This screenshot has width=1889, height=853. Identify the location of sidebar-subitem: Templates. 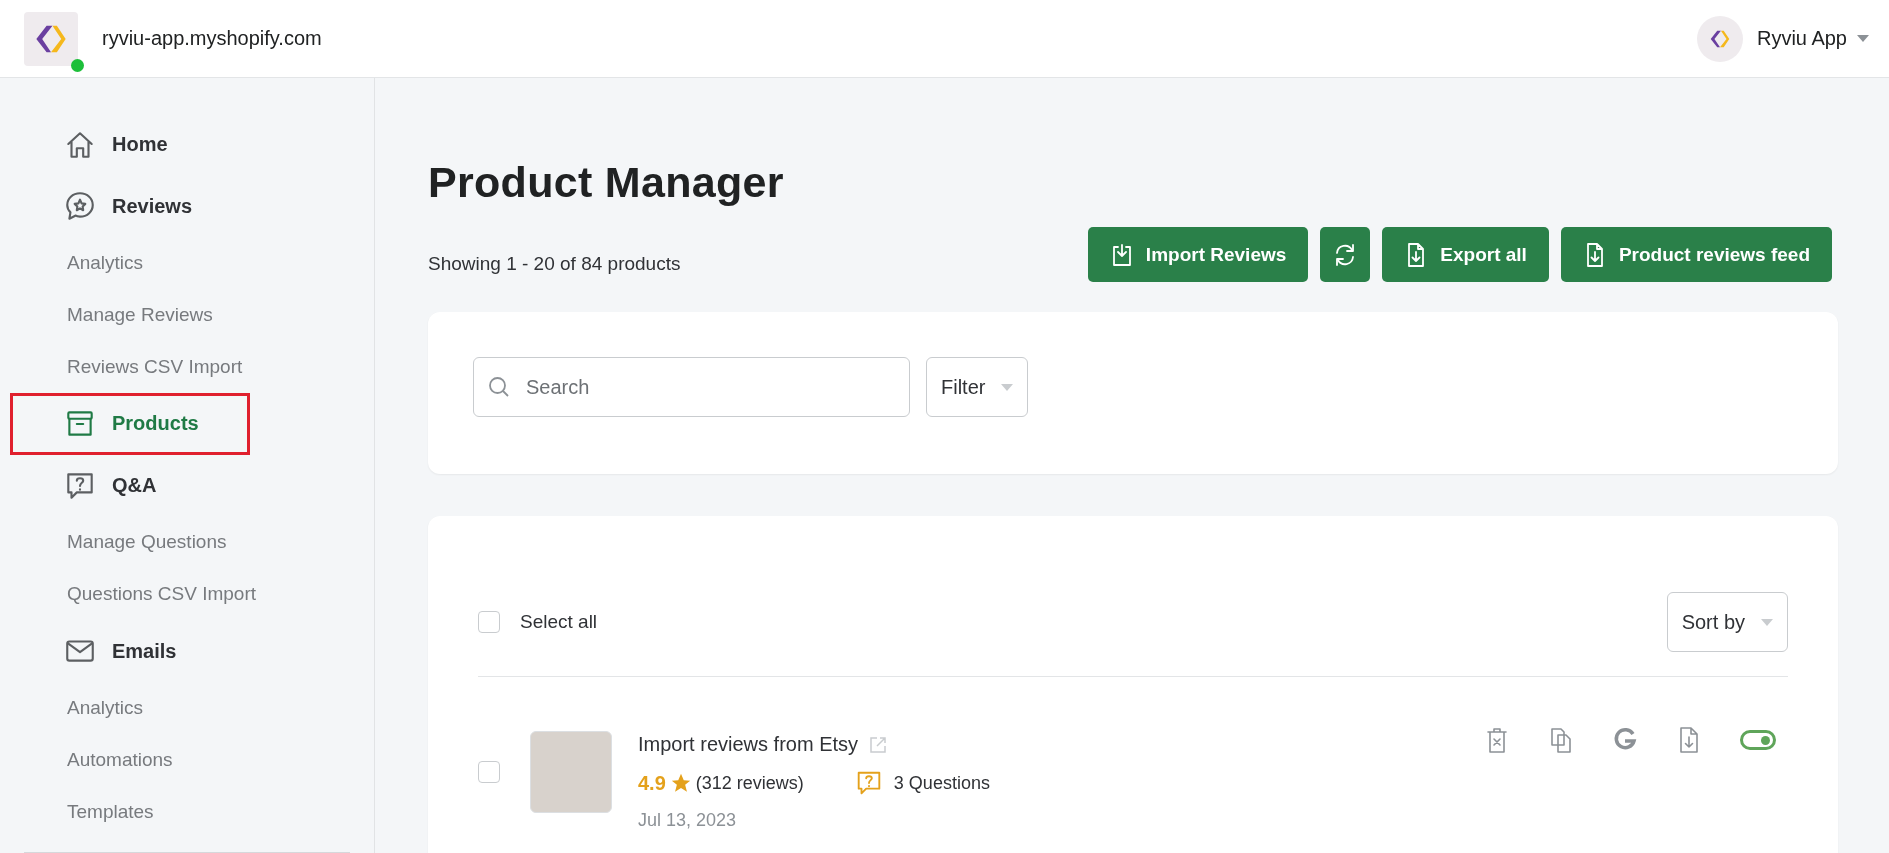
(86, 811).